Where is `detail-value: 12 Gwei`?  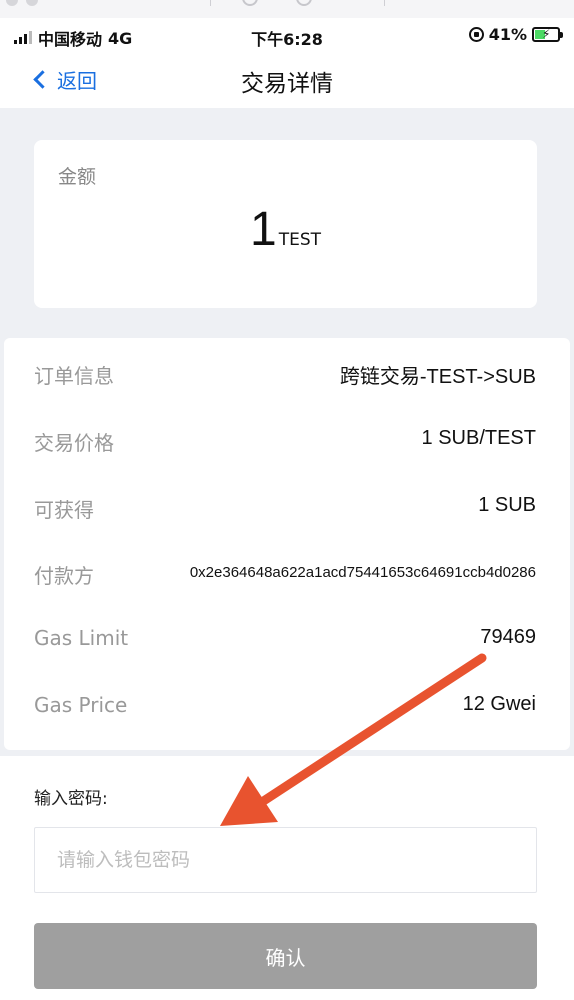 detail-value: 12 Gwei is located at coordinates (499, 704).